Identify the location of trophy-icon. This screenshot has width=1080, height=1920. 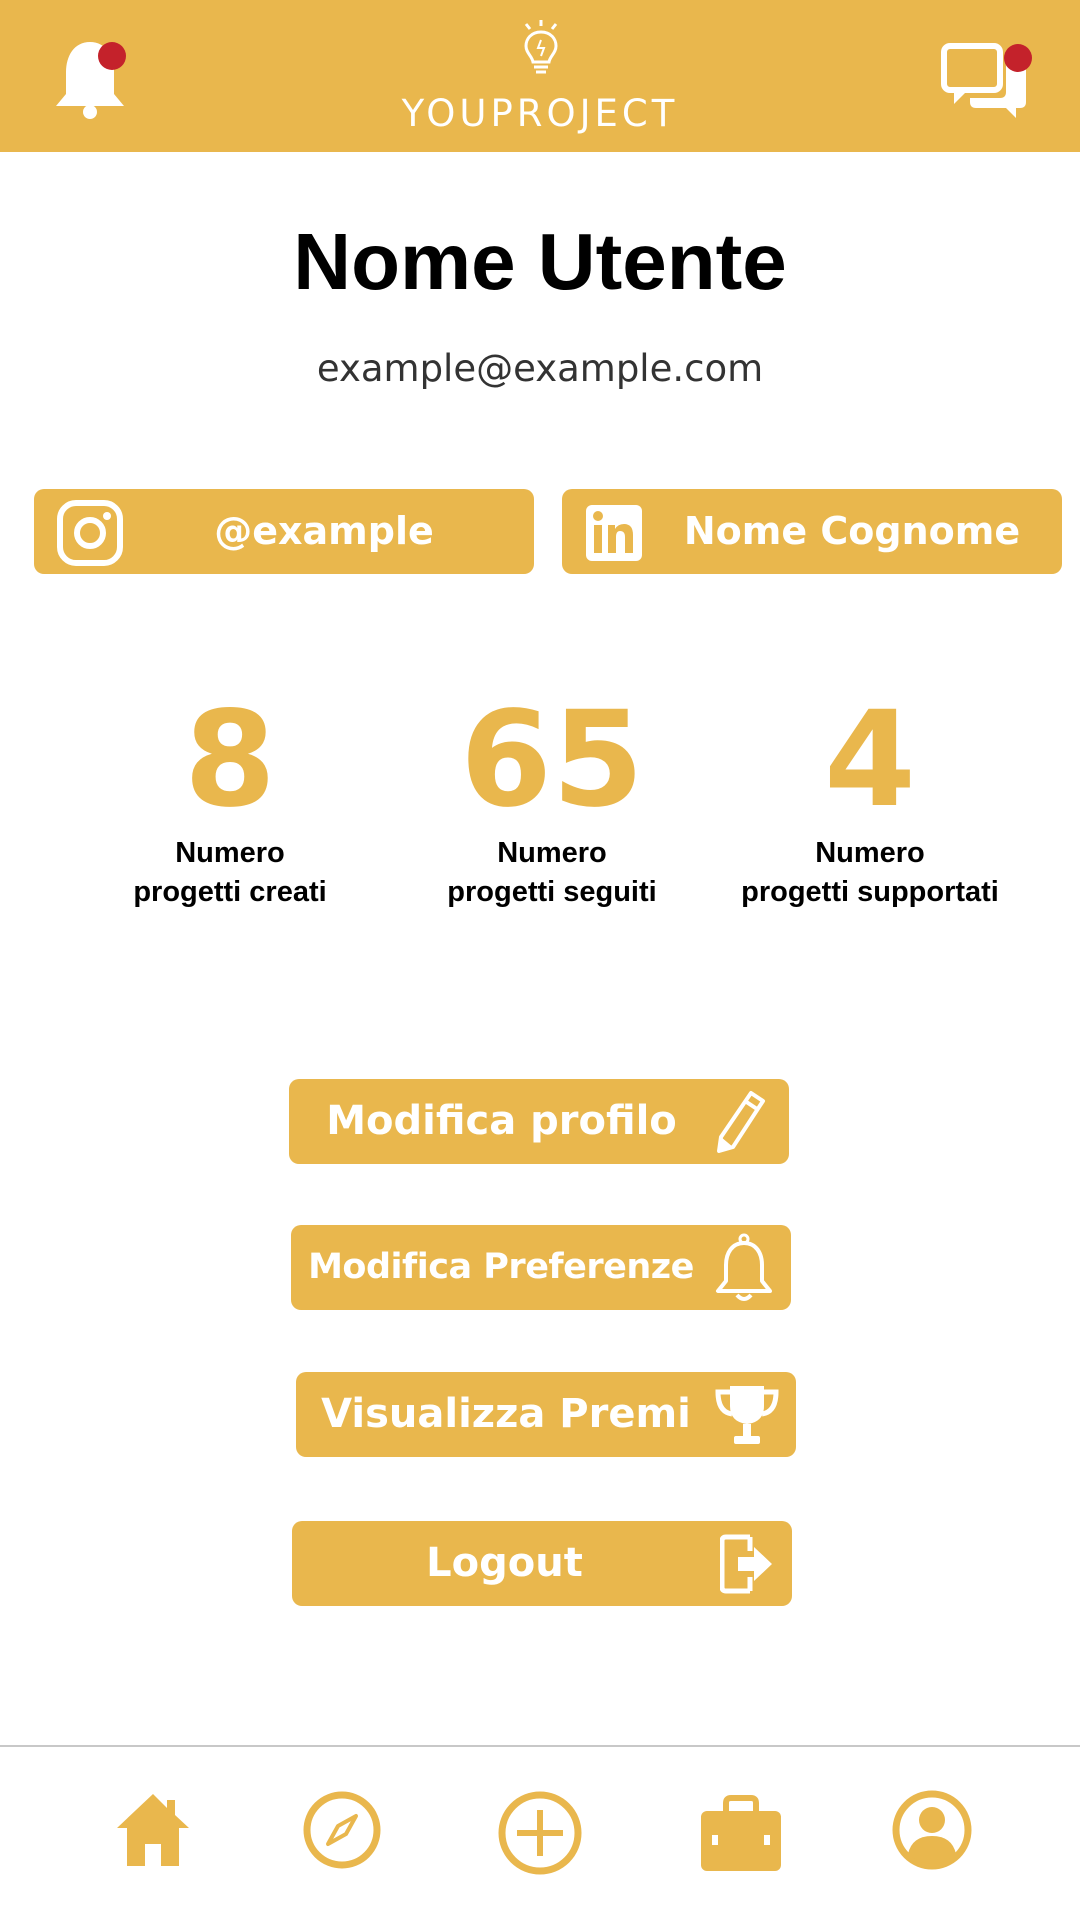
(747, 1417).